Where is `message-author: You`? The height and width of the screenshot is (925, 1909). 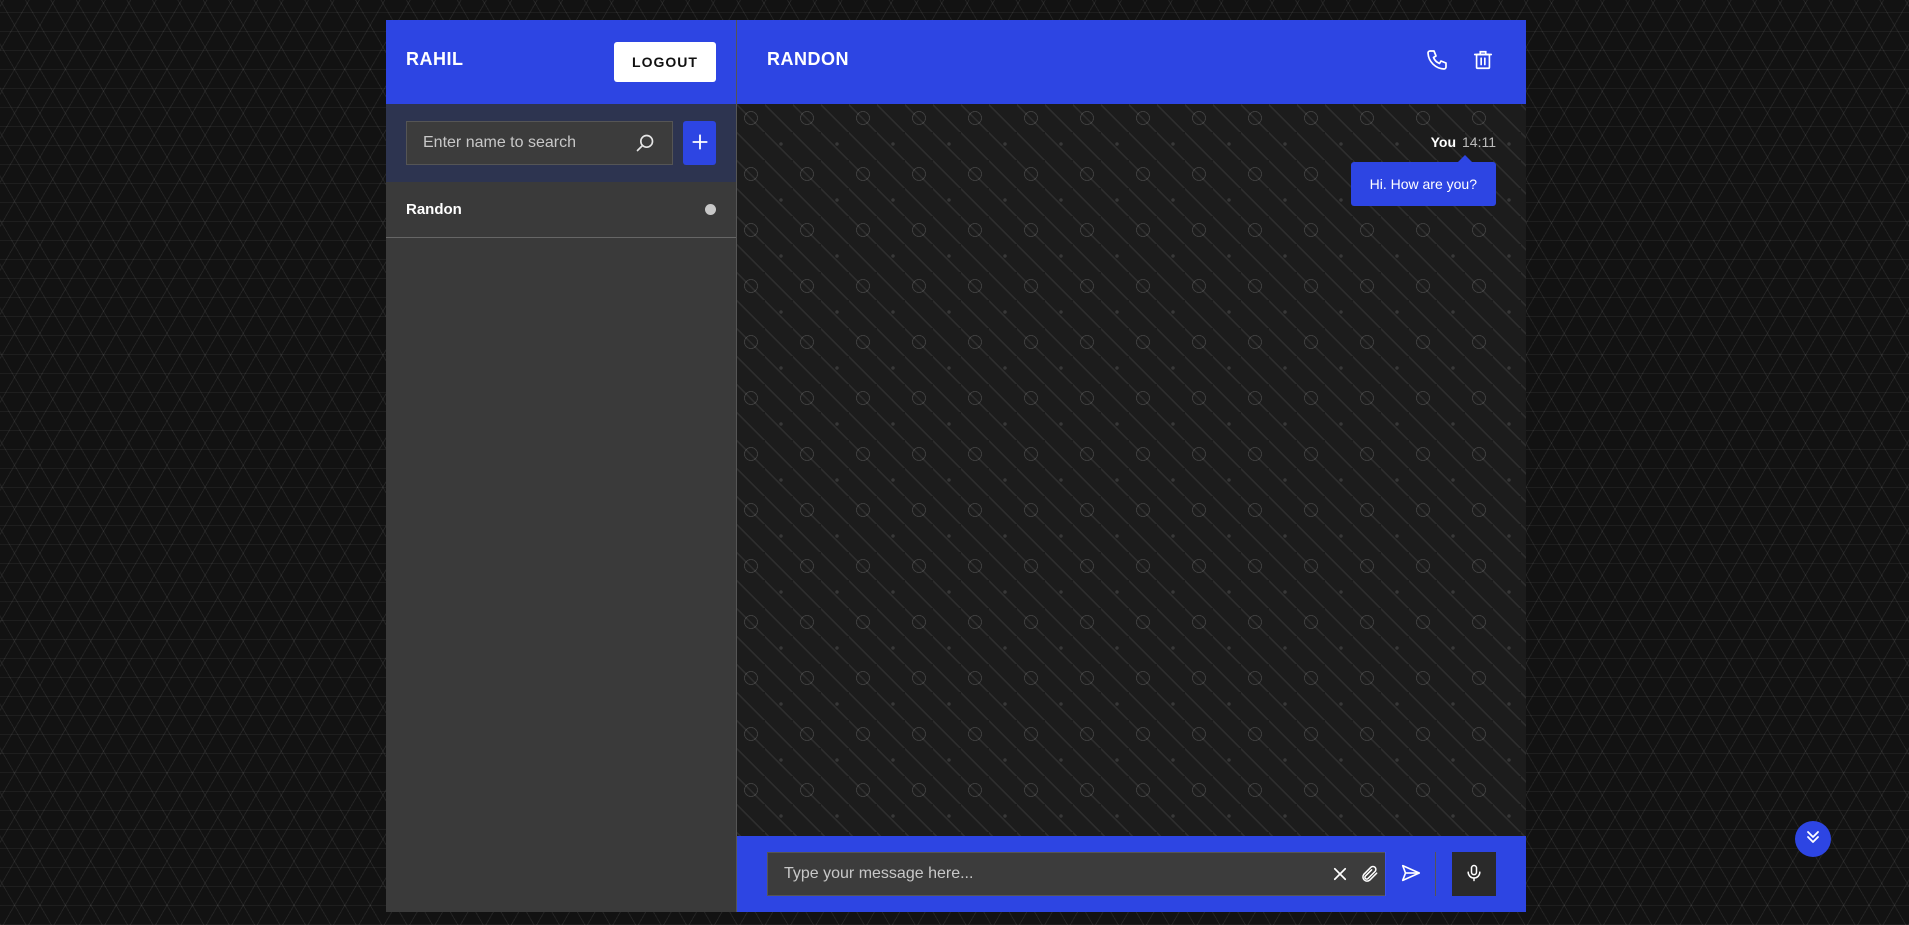 message-author: You is located at coordinates (1443, 142).